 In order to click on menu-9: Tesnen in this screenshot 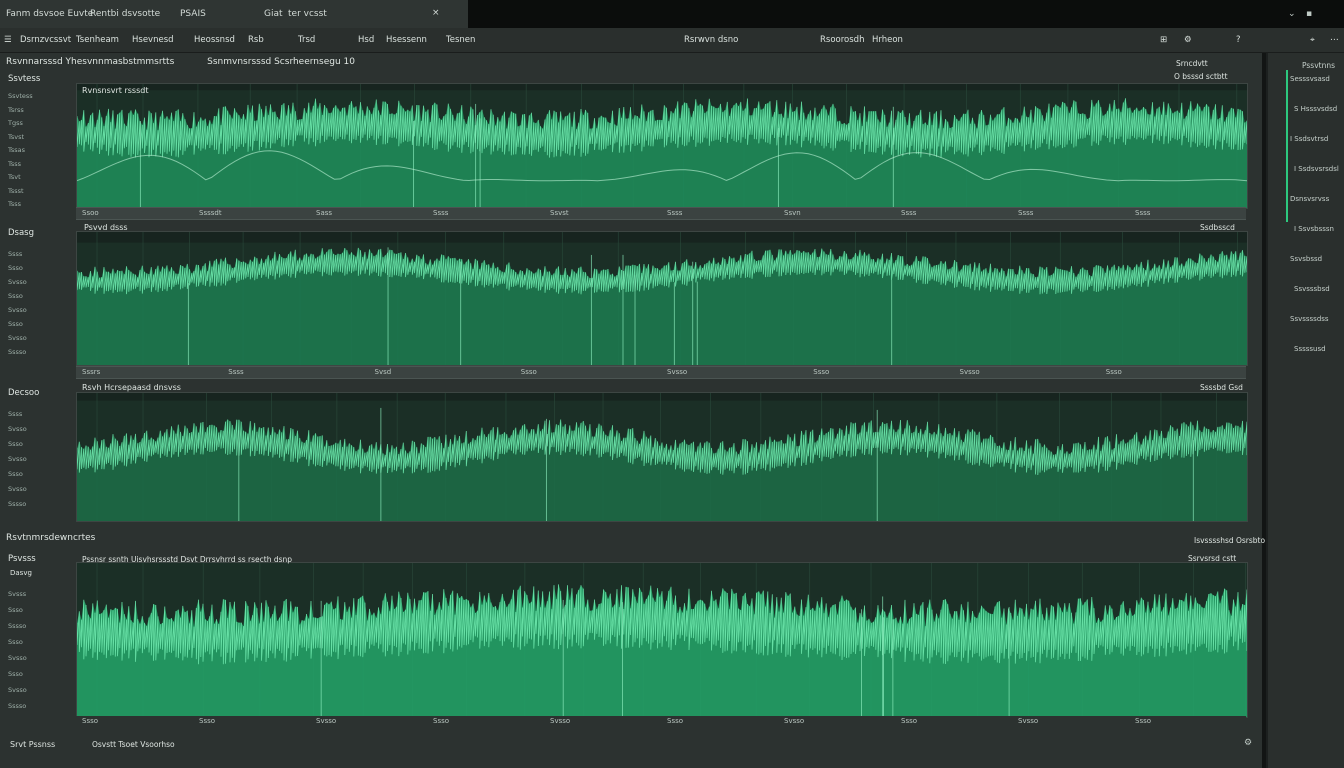, I will do `click(460, 40)`.